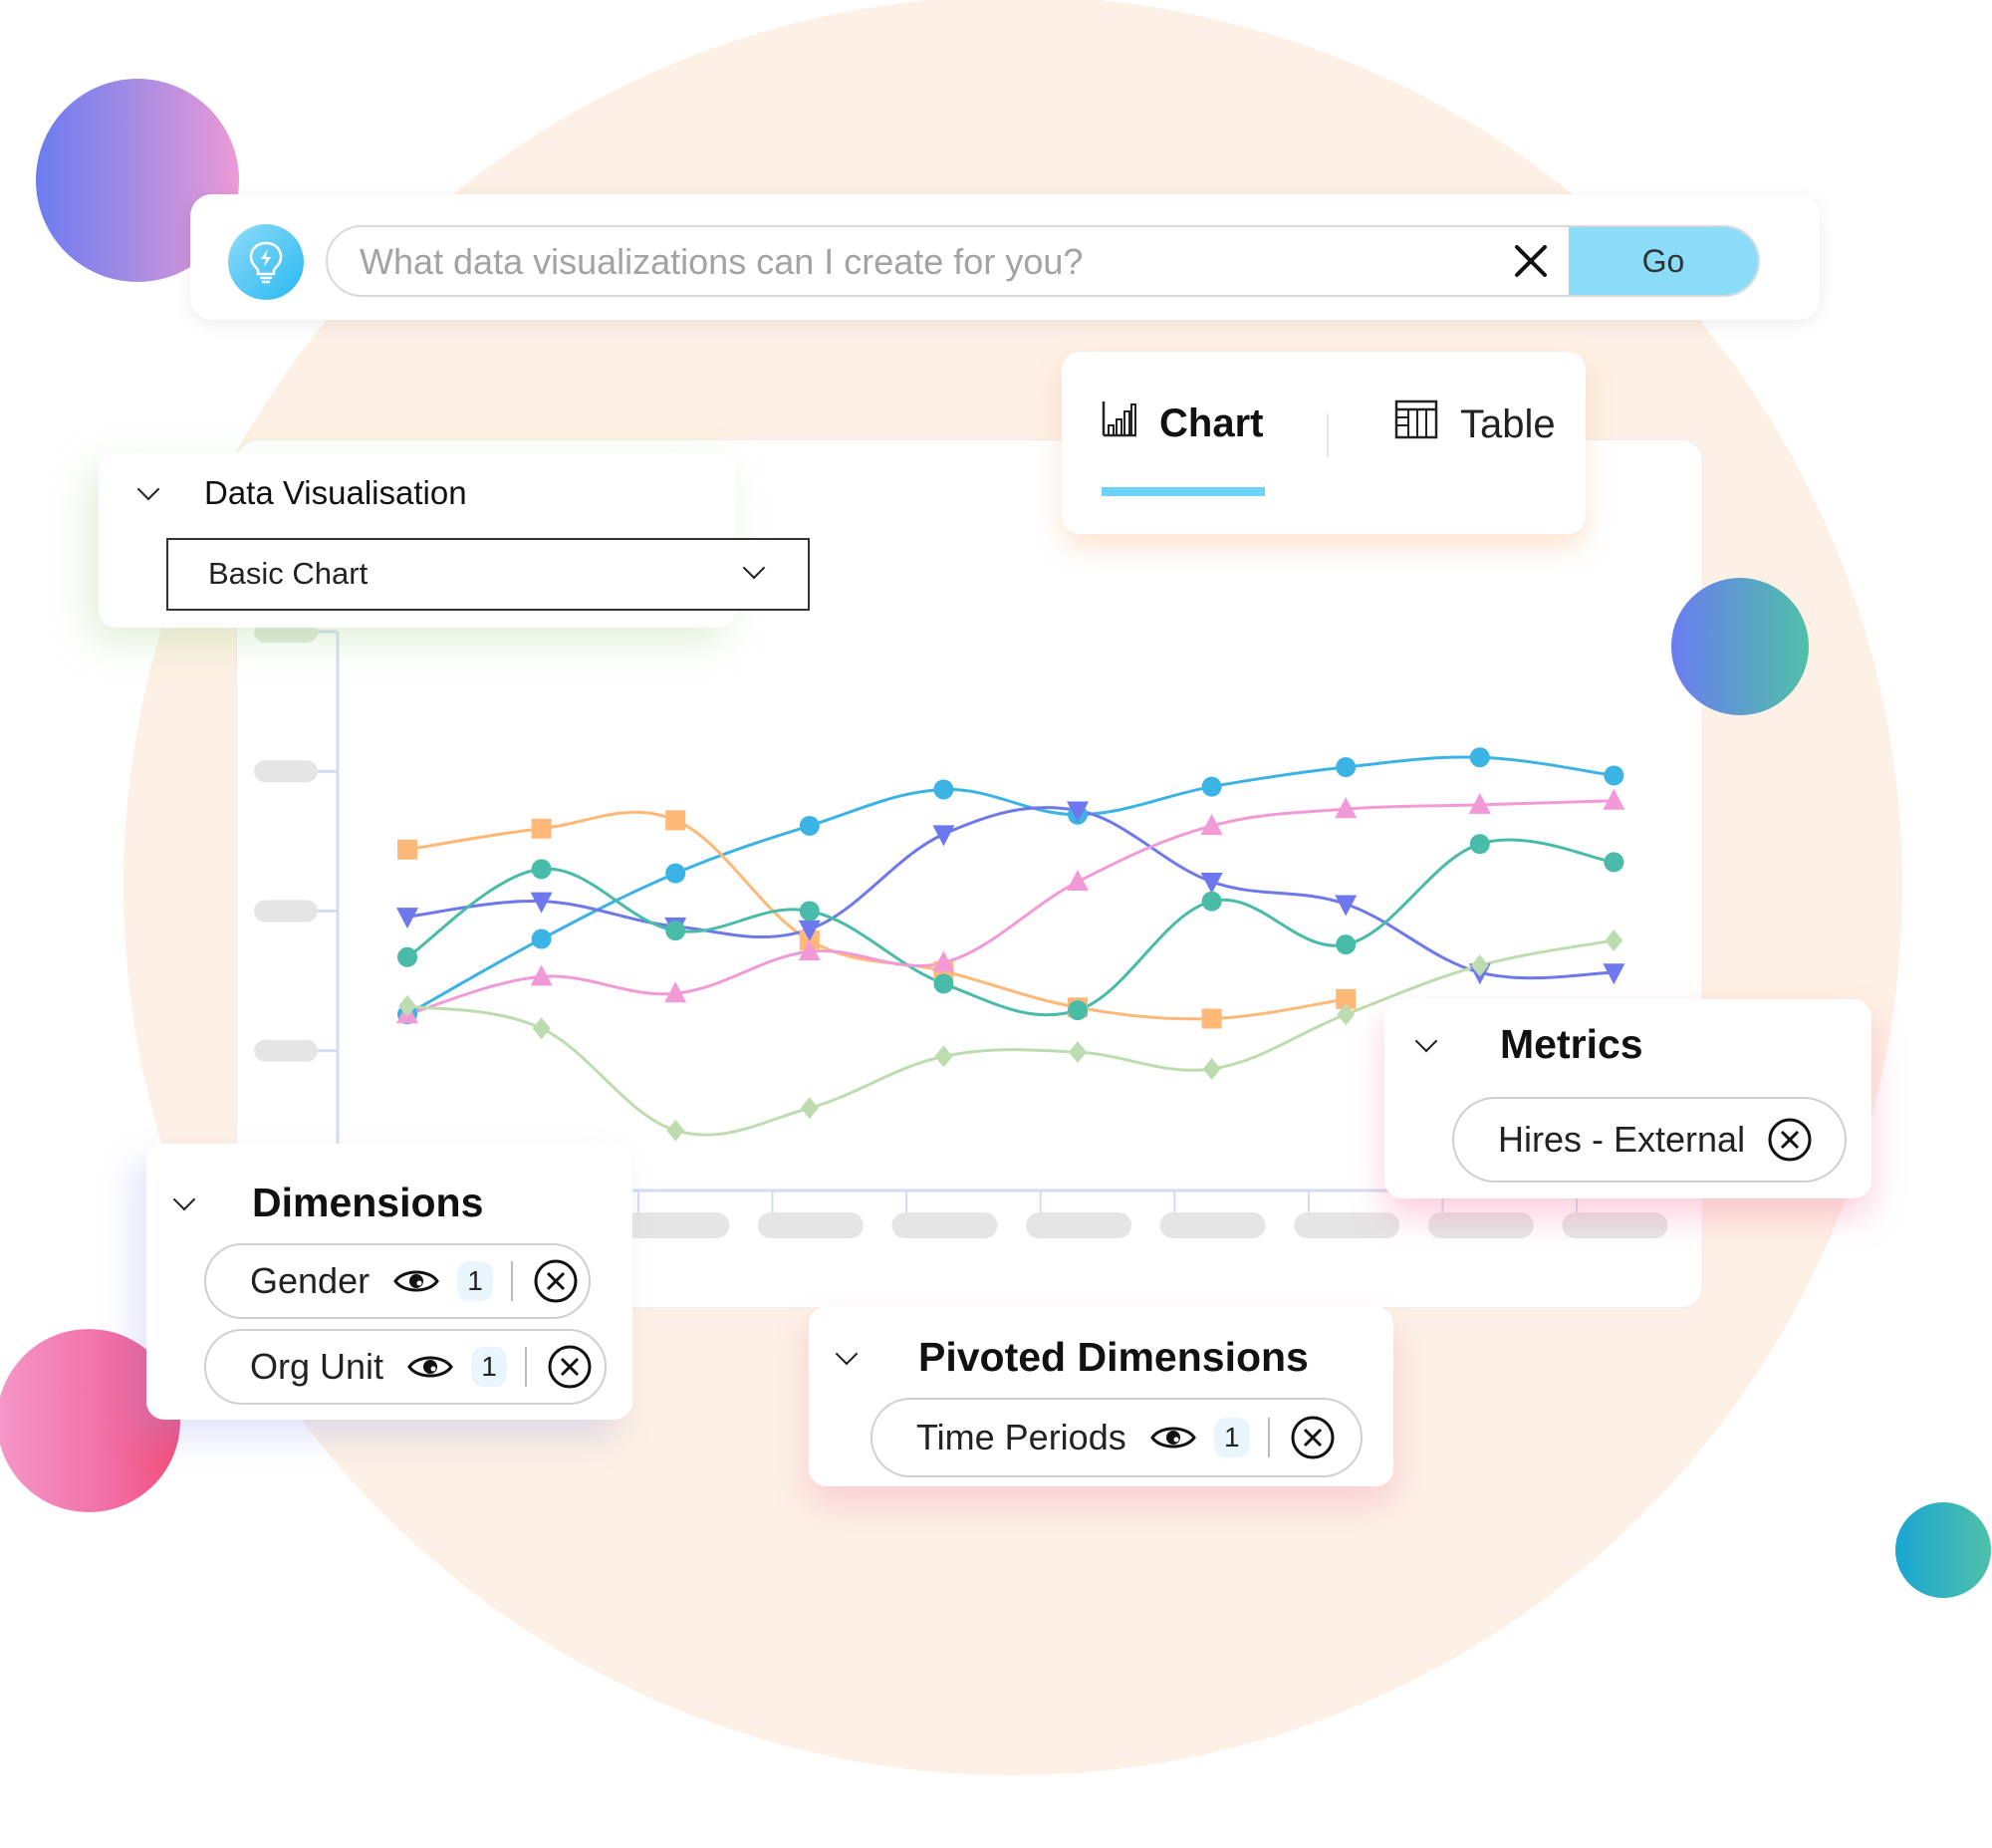  What do you see at coordinates (876, 916) in the screenshot?
I see `series-line-series-orange` at bounding box center [876, 916].